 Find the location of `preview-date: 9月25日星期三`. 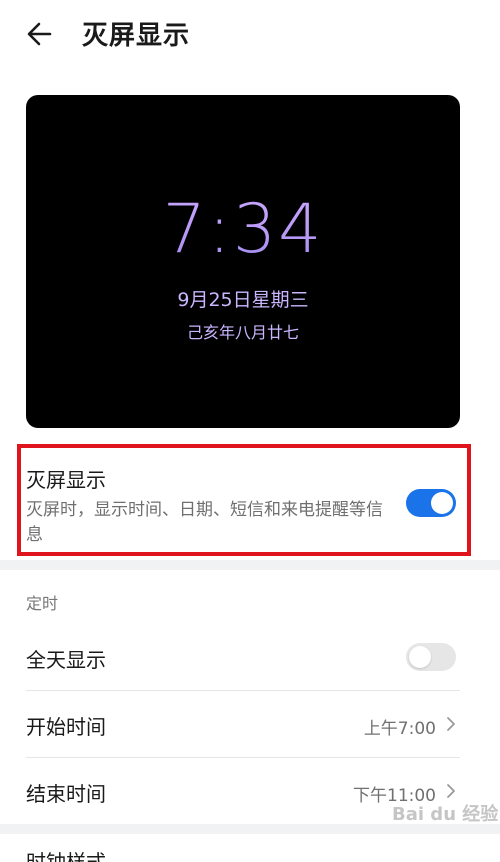

preview-date: 9月25日星期三 is located at coordinates (243, 300).